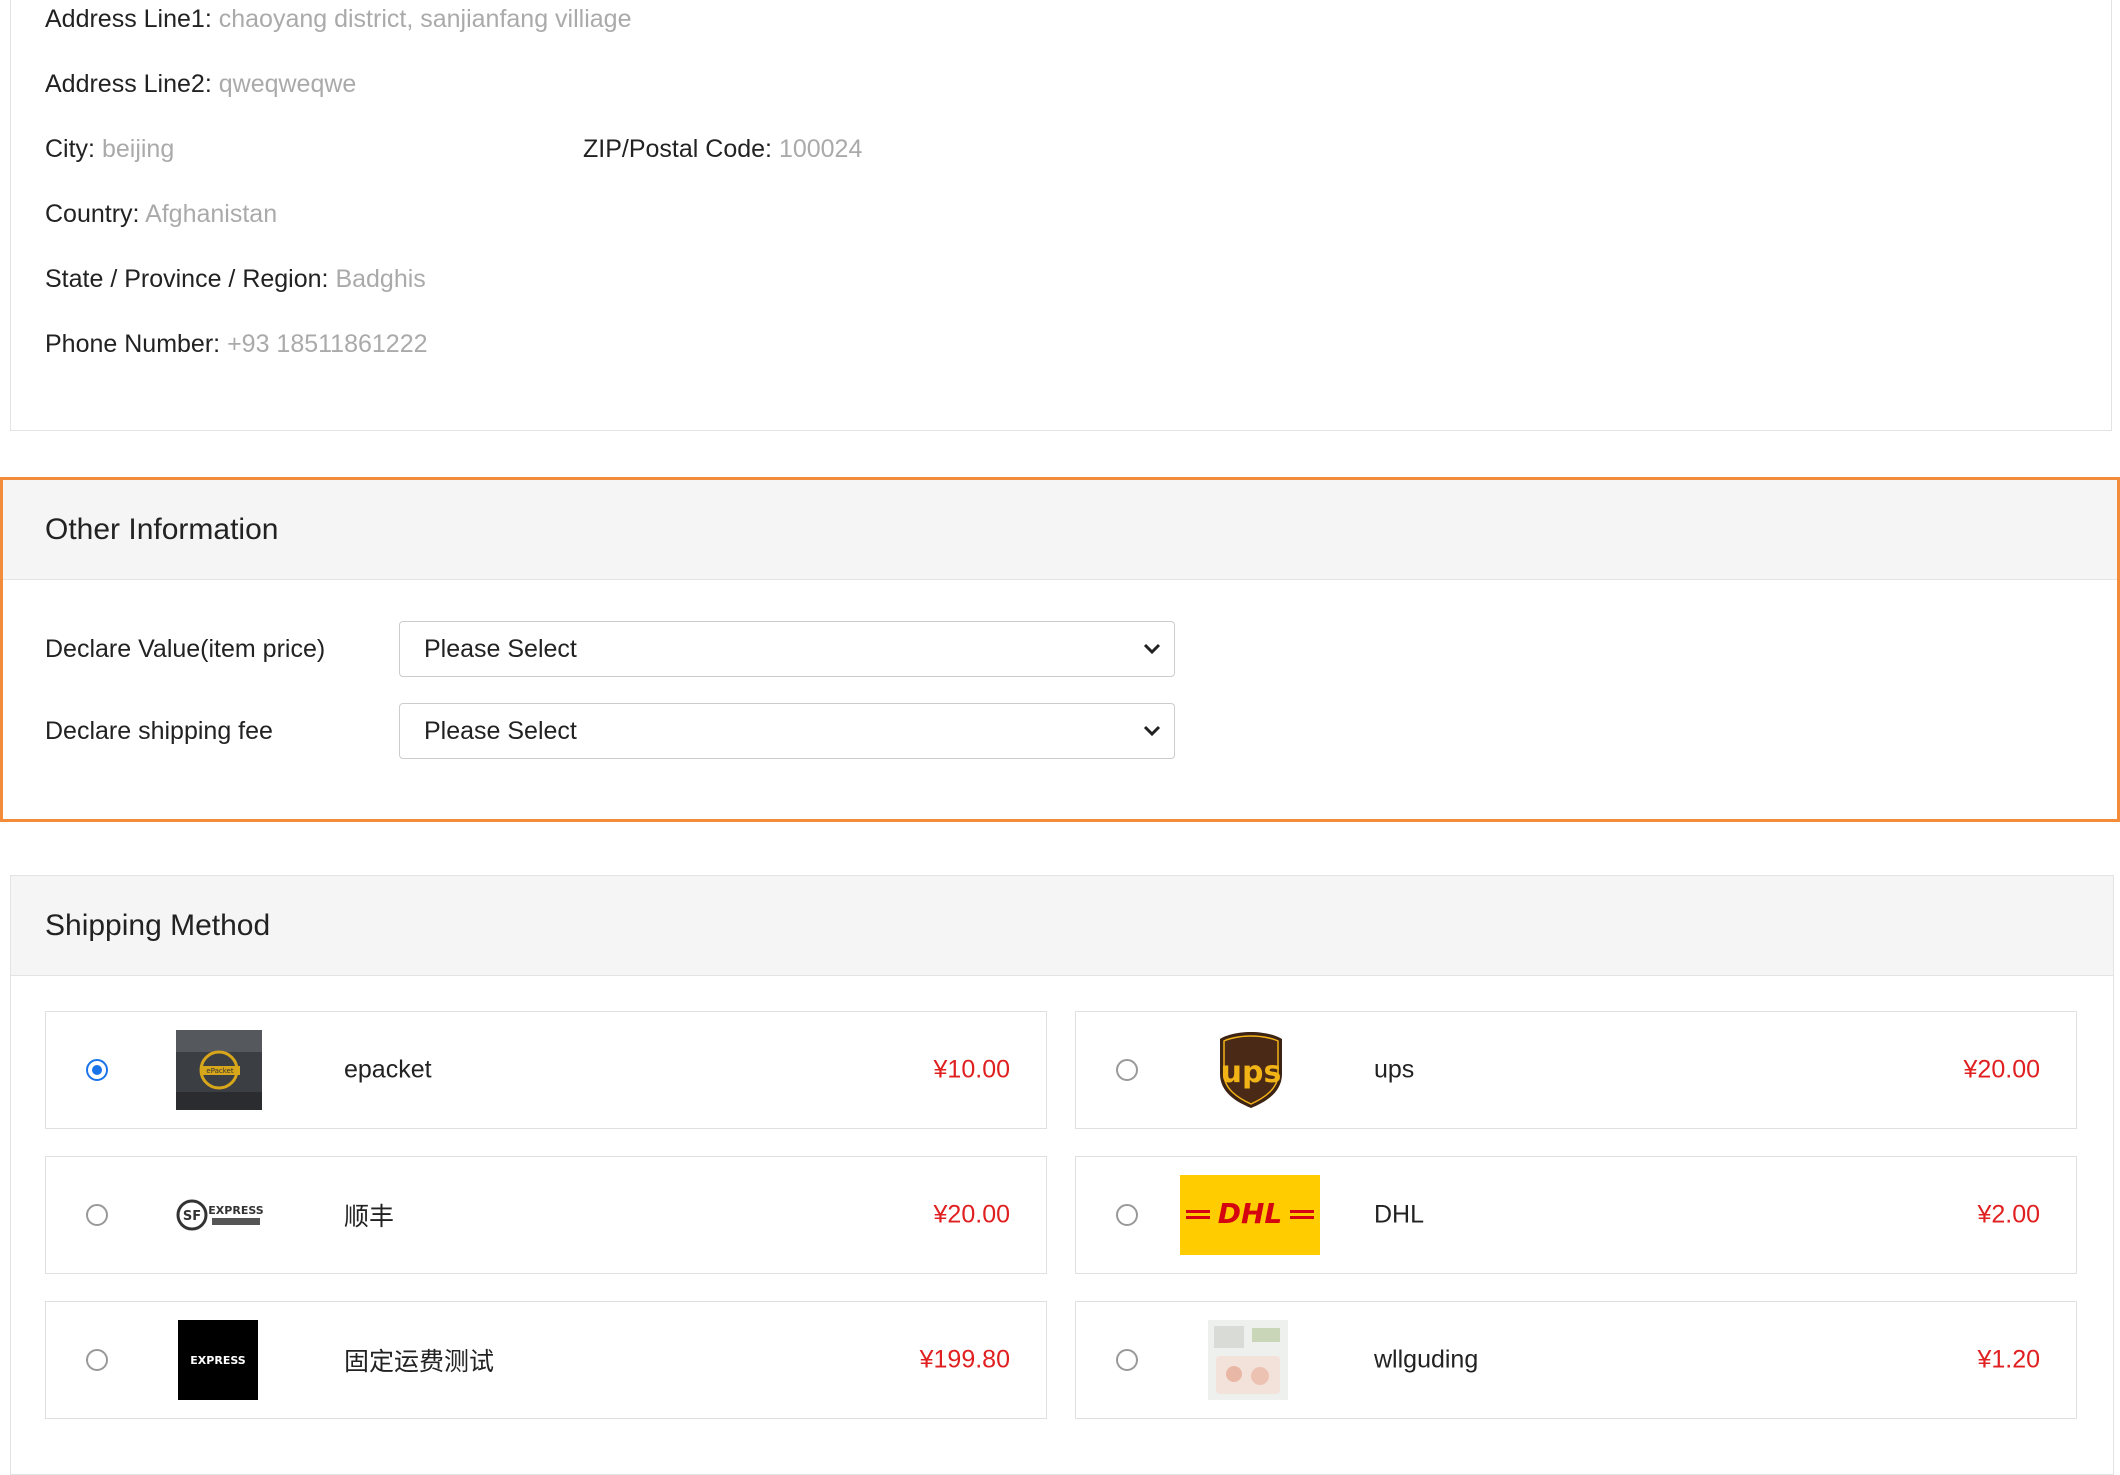  I want to click on shipping-option-name: epacket, so click(388, 1069).